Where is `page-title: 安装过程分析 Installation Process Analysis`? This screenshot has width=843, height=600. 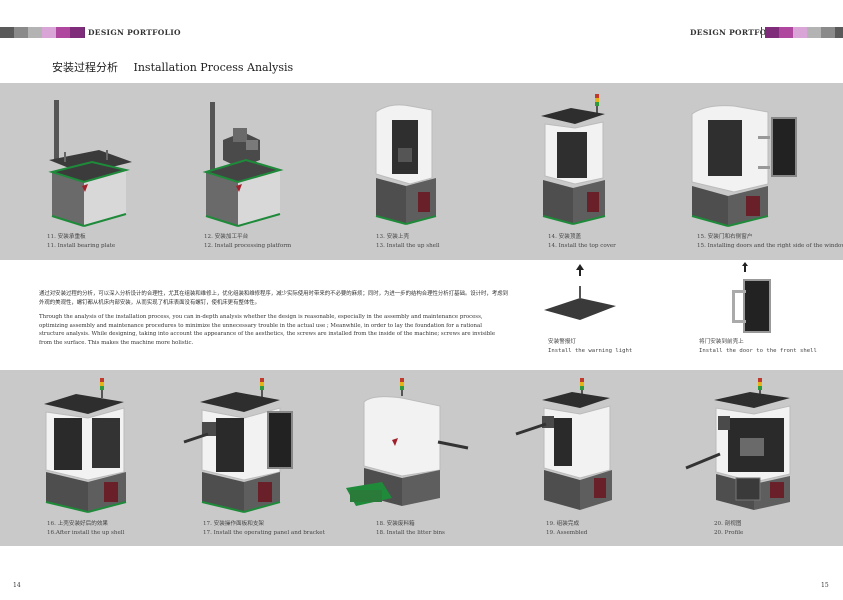 page-title: 安装过程分析 Installation Process Analysis is located at coordinates (172, 67).